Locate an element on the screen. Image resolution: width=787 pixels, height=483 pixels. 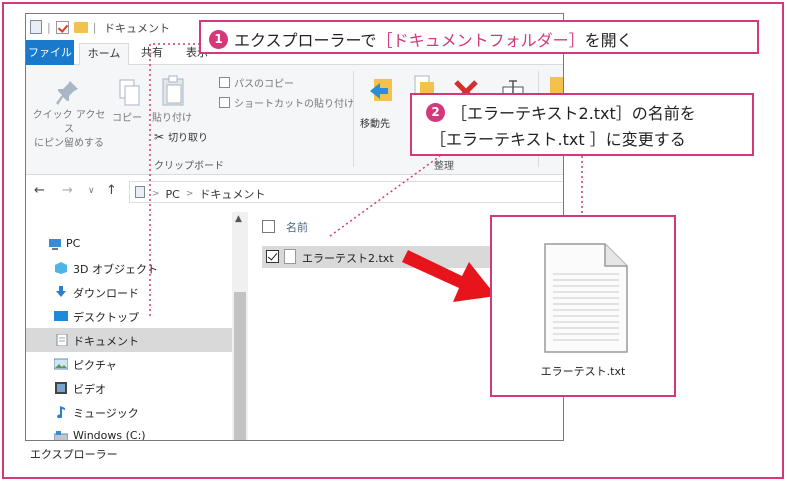
pin-quick-access-label: クイック アクセス にピン留めする is located at coordinates (69, 130).